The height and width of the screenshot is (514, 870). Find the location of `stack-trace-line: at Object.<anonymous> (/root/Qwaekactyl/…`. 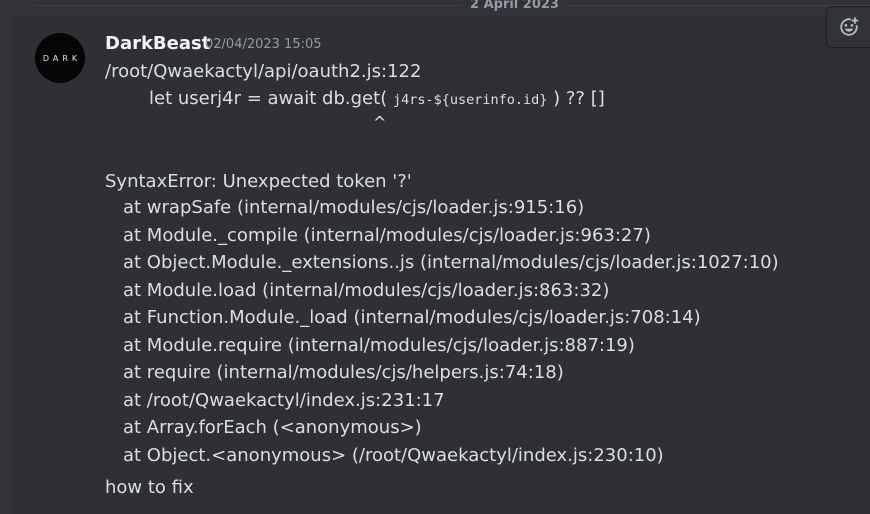

stack-trace-line: at Object.<anonymous> (/root/Qwaekactyl/… is located at coordinates (393, 455).